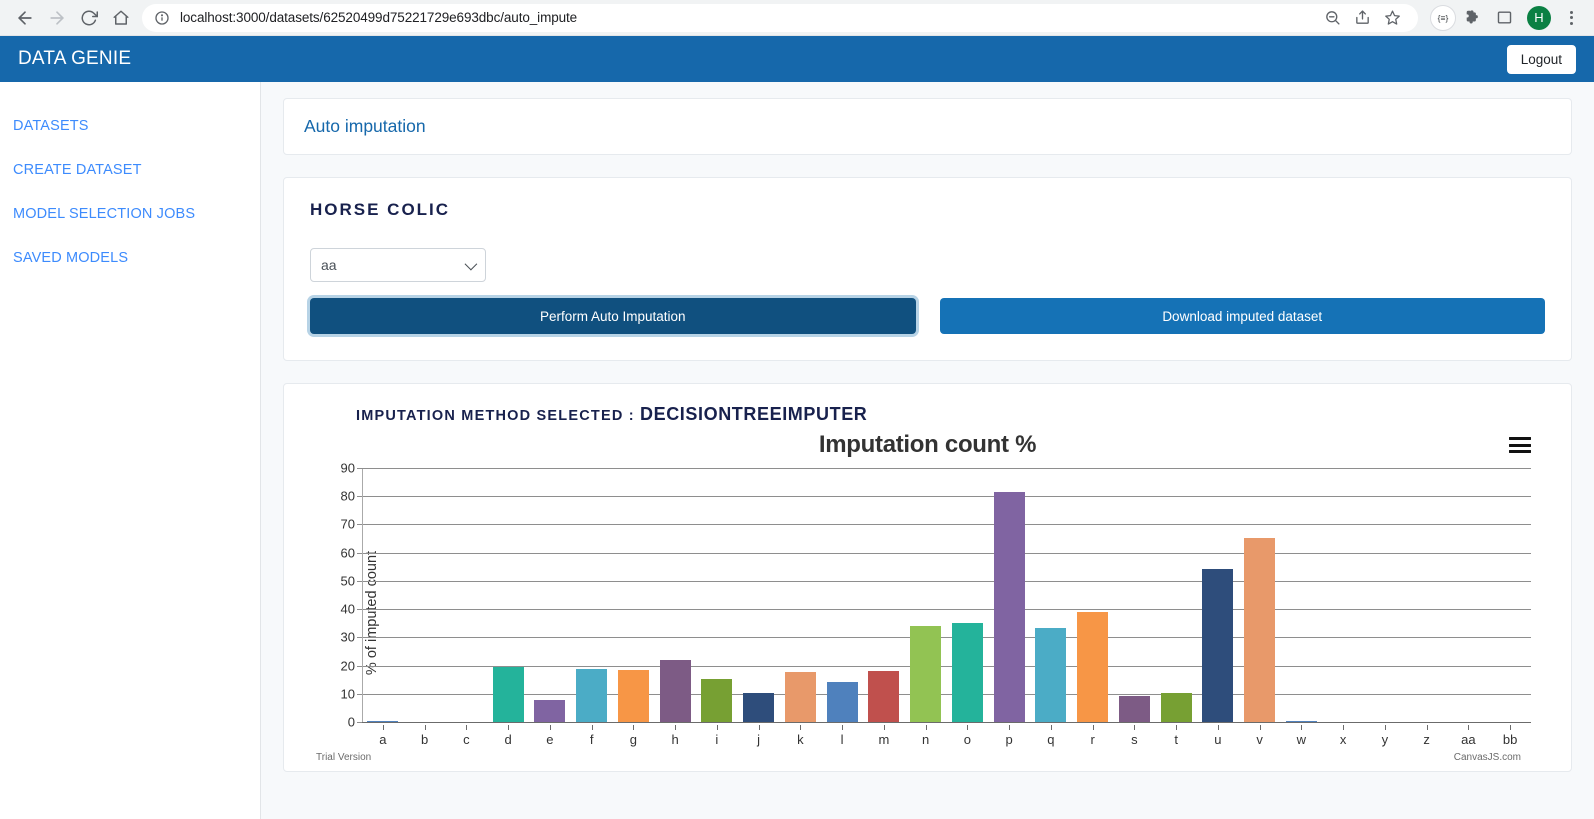 This screenshot has width=1594, height=819. Describe the element at coordinates (634, 736) in the screenshot. I see `chart-x-tick-label: g` at that location.